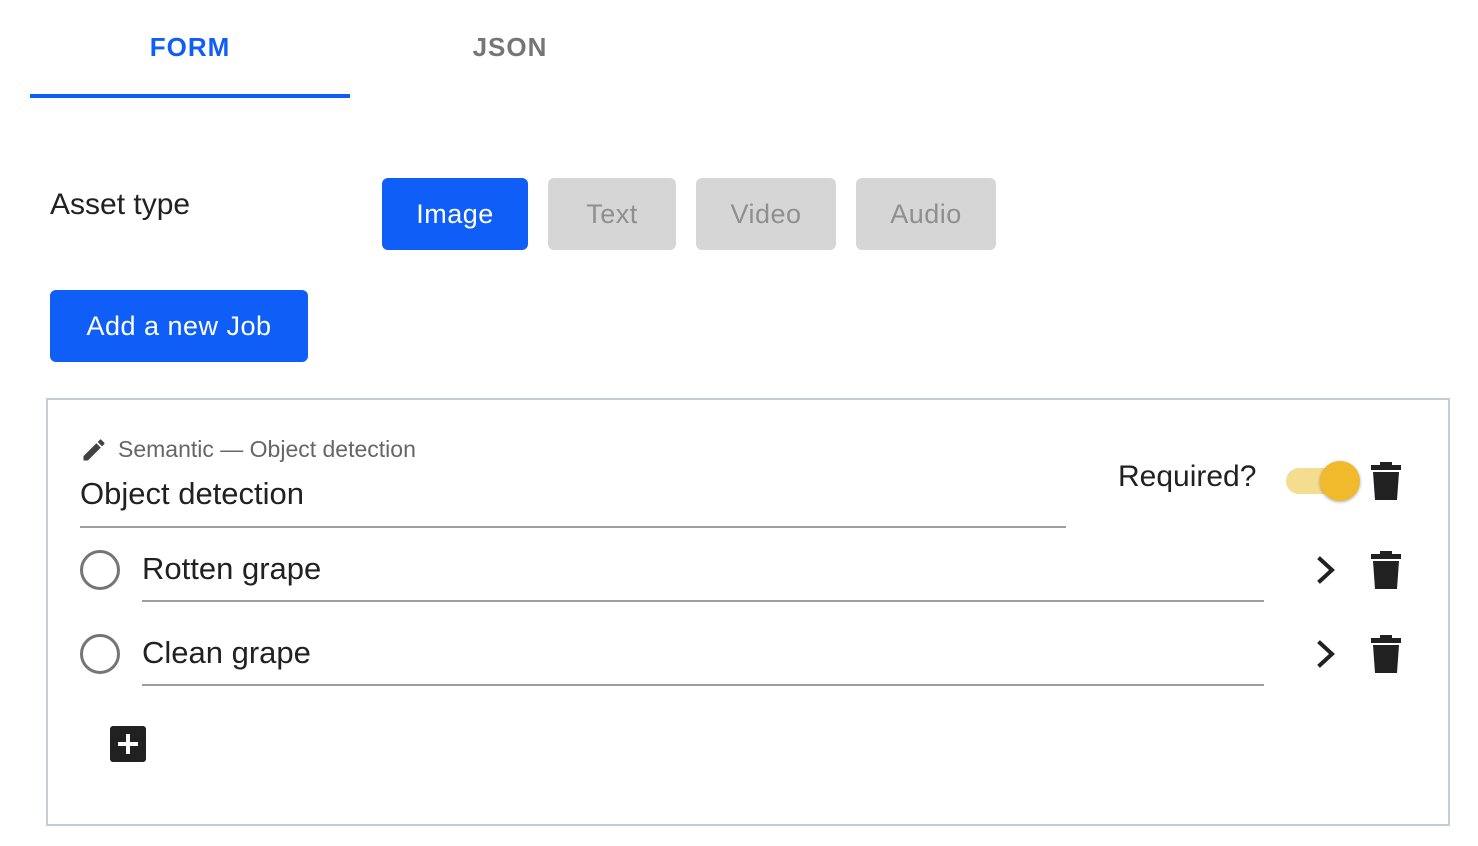 This screenshot has height=846, width=1478. I want to click on required-toggle, so click(1323, 481).